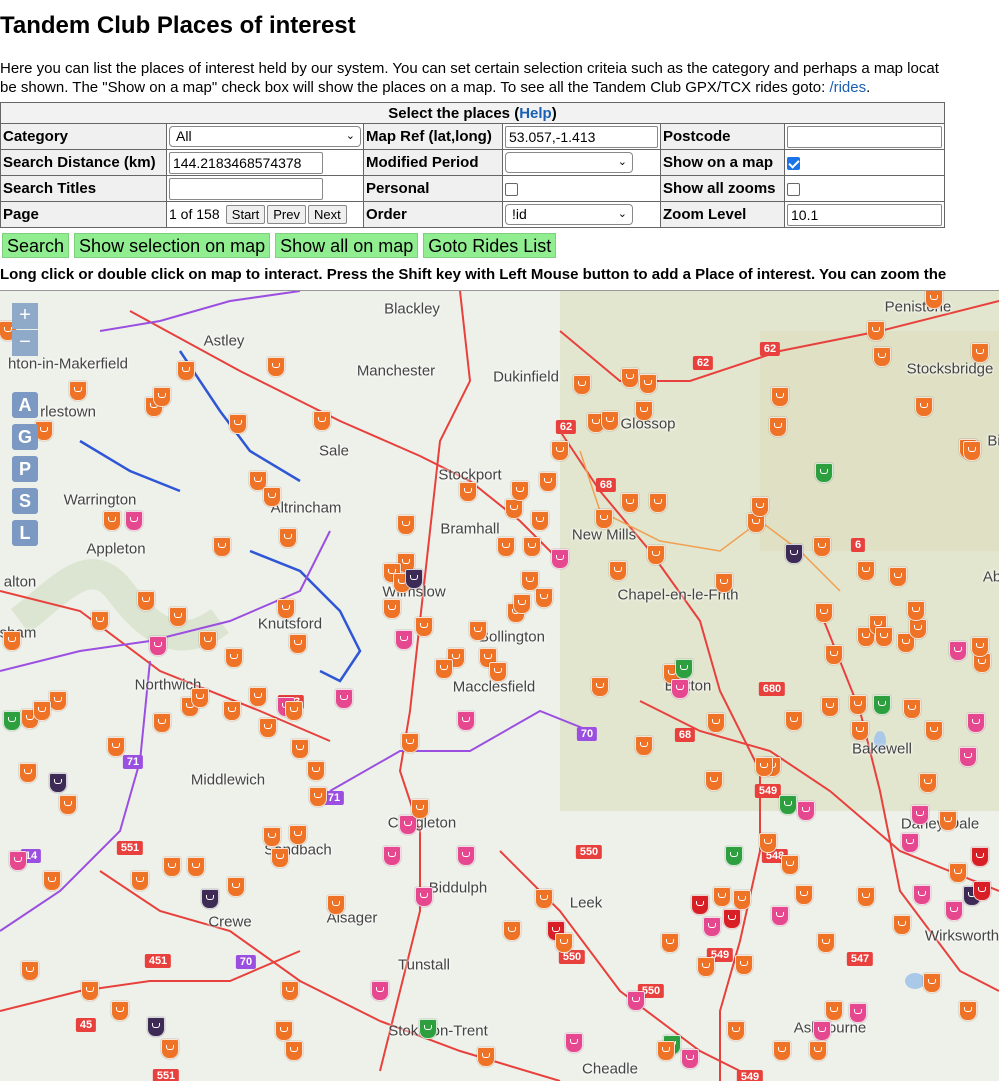  Describe the element at coordinates (25, 405) in the screenshot. I see `map-control-a: A` at that location.